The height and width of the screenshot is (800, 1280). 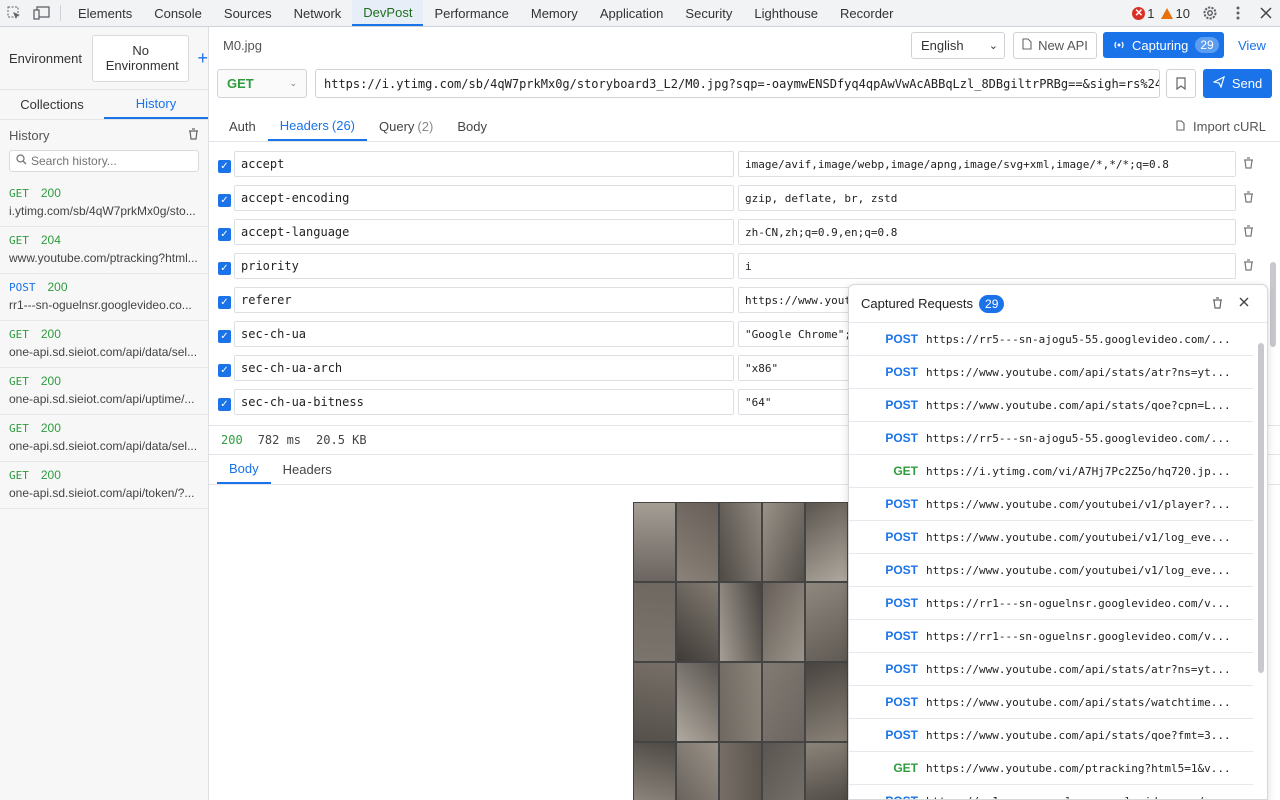 What do you see at coordinates (307, 469) in the screenshot?
I see `tab-response-headers: Headers` at bounding box center [307, 469].